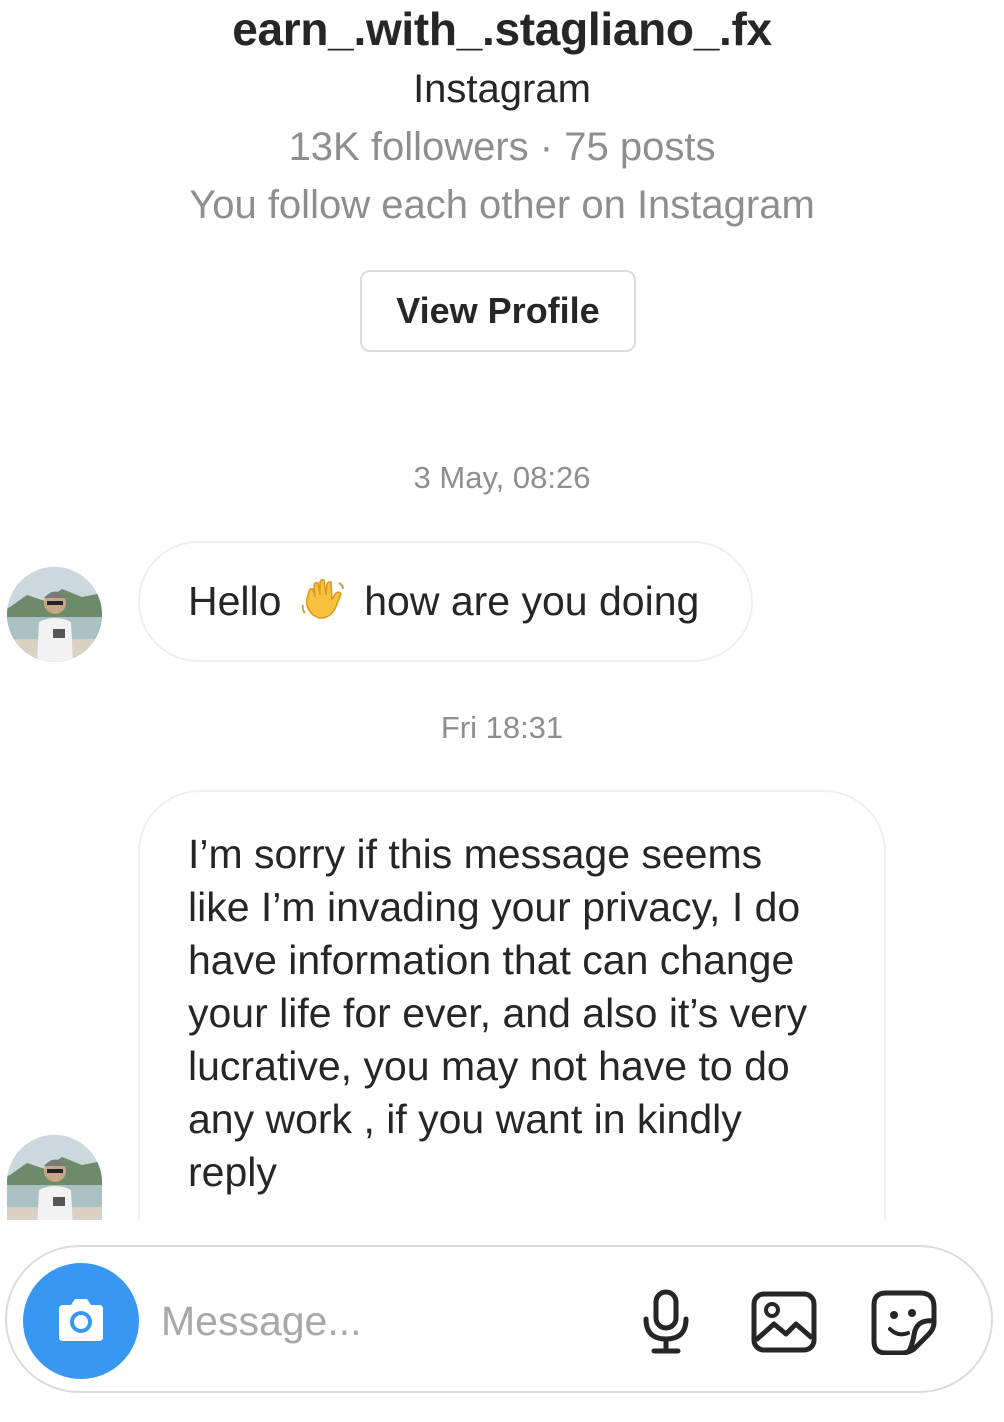  What do you see at coordinates (232, 1172) in the screenshot?
I see `message-line: reply` at bounding box center [232, 1172].